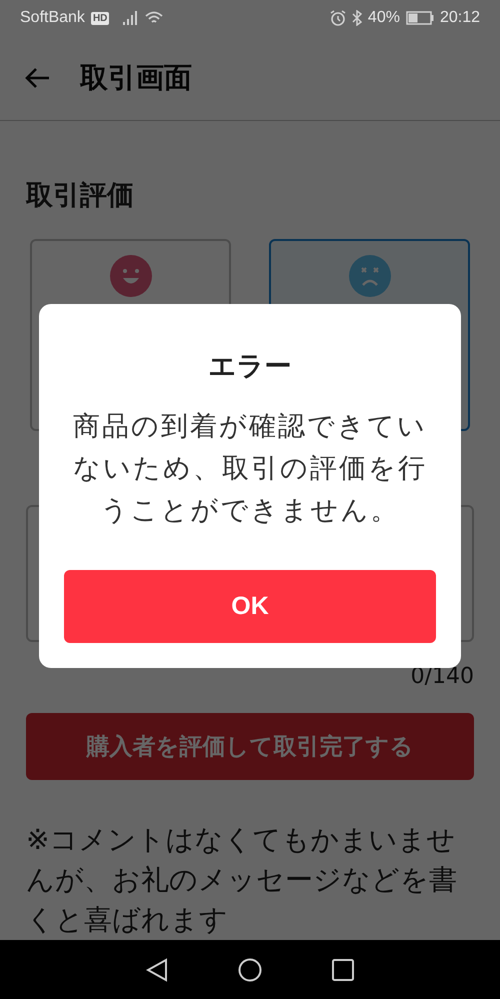  What do you see at coordinates (100, 18) in the screenshot?
I see `hd-badge: HD` at bounding box center [100, 18].